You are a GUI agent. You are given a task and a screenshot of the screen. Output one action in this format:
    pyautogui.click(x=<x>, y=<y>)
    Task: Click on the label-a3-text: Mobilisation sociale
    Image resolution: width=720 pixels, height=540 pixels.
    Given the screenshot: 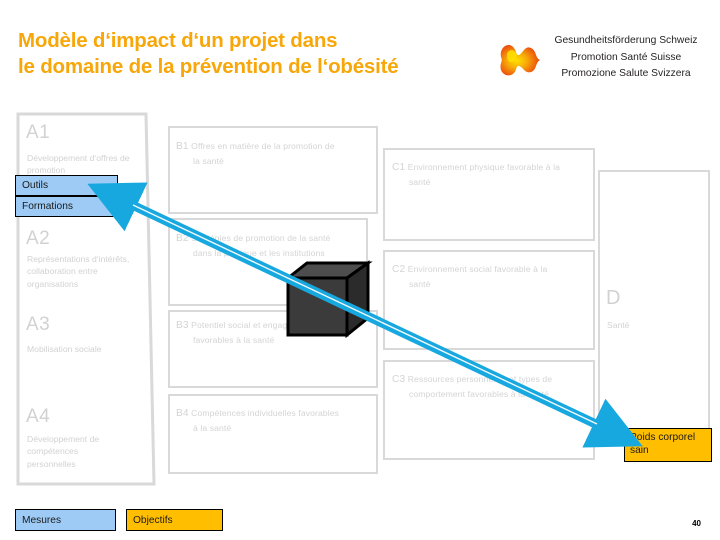 What is the action you would take?
    pyautogui.click(x=64, y=349)
    